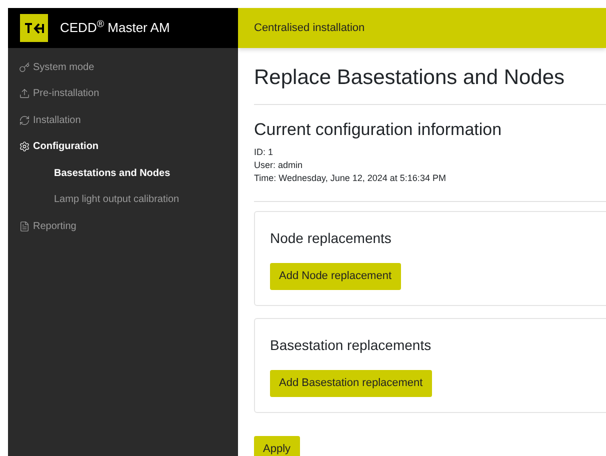 The width and height of the screenshot is (606, 456). Describe the element at coordinates (24, 120) in the screenshot. I see `refresh-icon` at that location.